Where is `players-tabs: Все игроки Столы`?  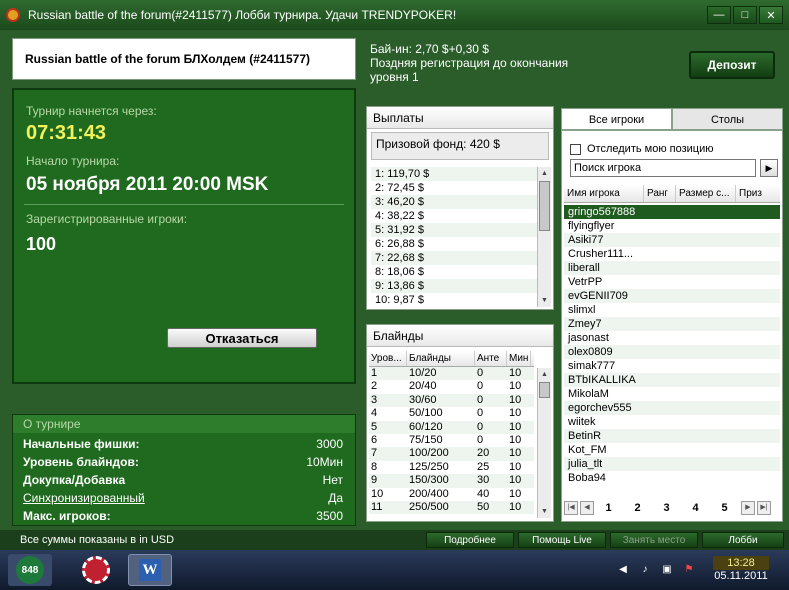
players-tabs: Все игроки Столы is located at coordinates (672, 119).